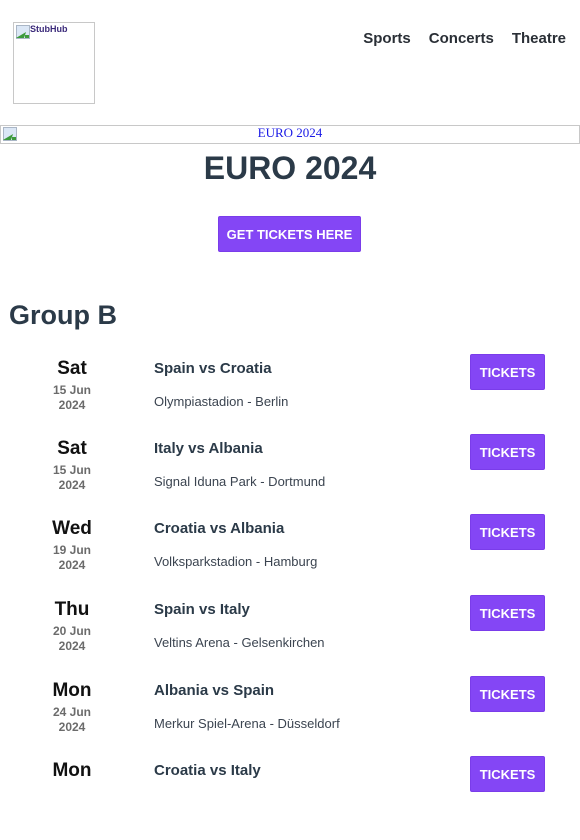  What do you see at coordinates (72, 528) in the screenshot?
I see `match-day: Wed` at bounding box center [72, 528].